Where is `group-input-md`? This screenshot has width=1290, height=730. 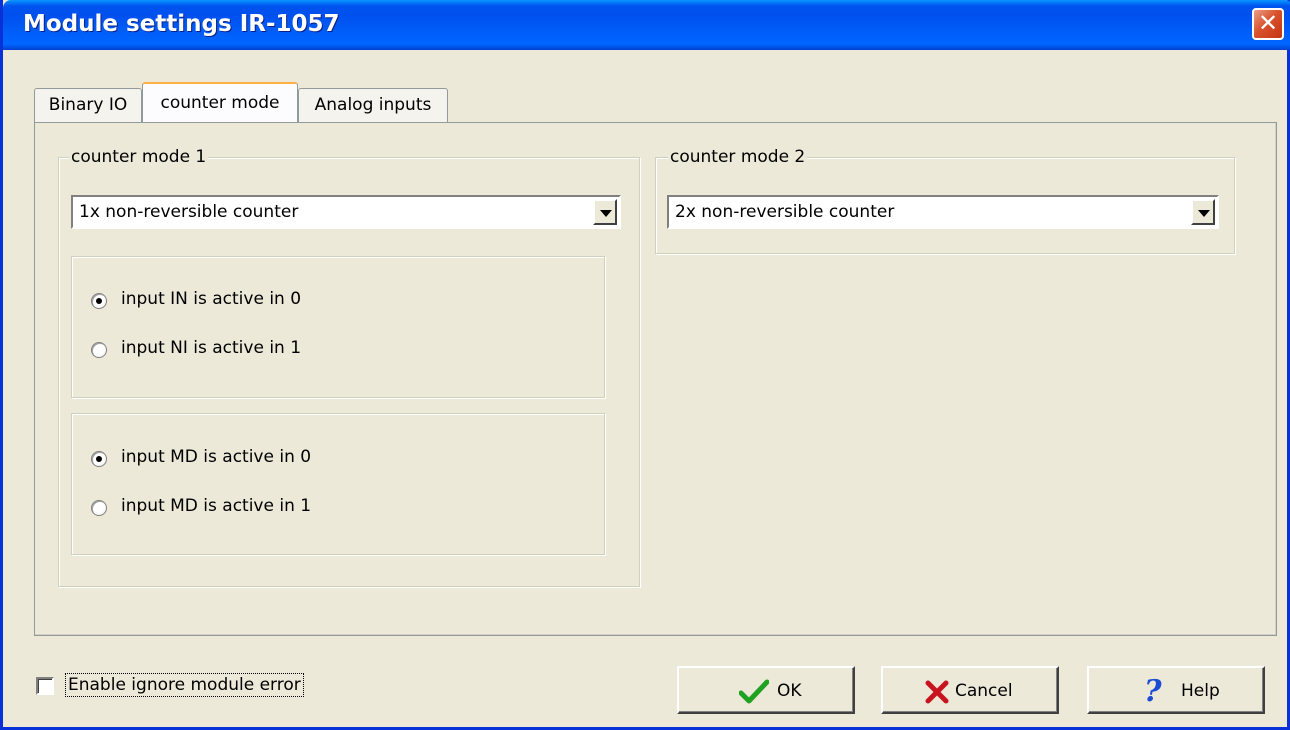
group-input-md is located at coordinates (338, 484).